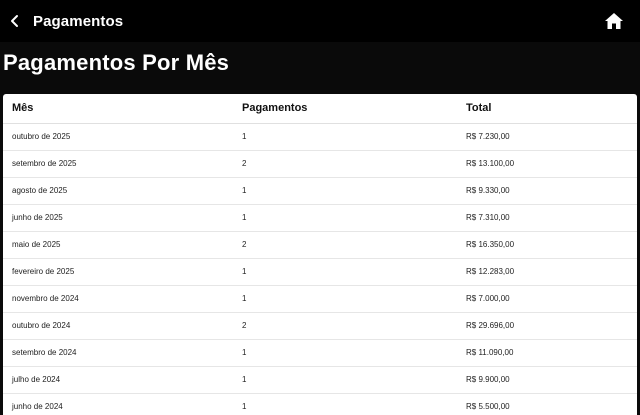 The image size is (640, 415). I want to click on table-row: novembro de 2024 1 R$ 7.000,00, so click(320, 299).